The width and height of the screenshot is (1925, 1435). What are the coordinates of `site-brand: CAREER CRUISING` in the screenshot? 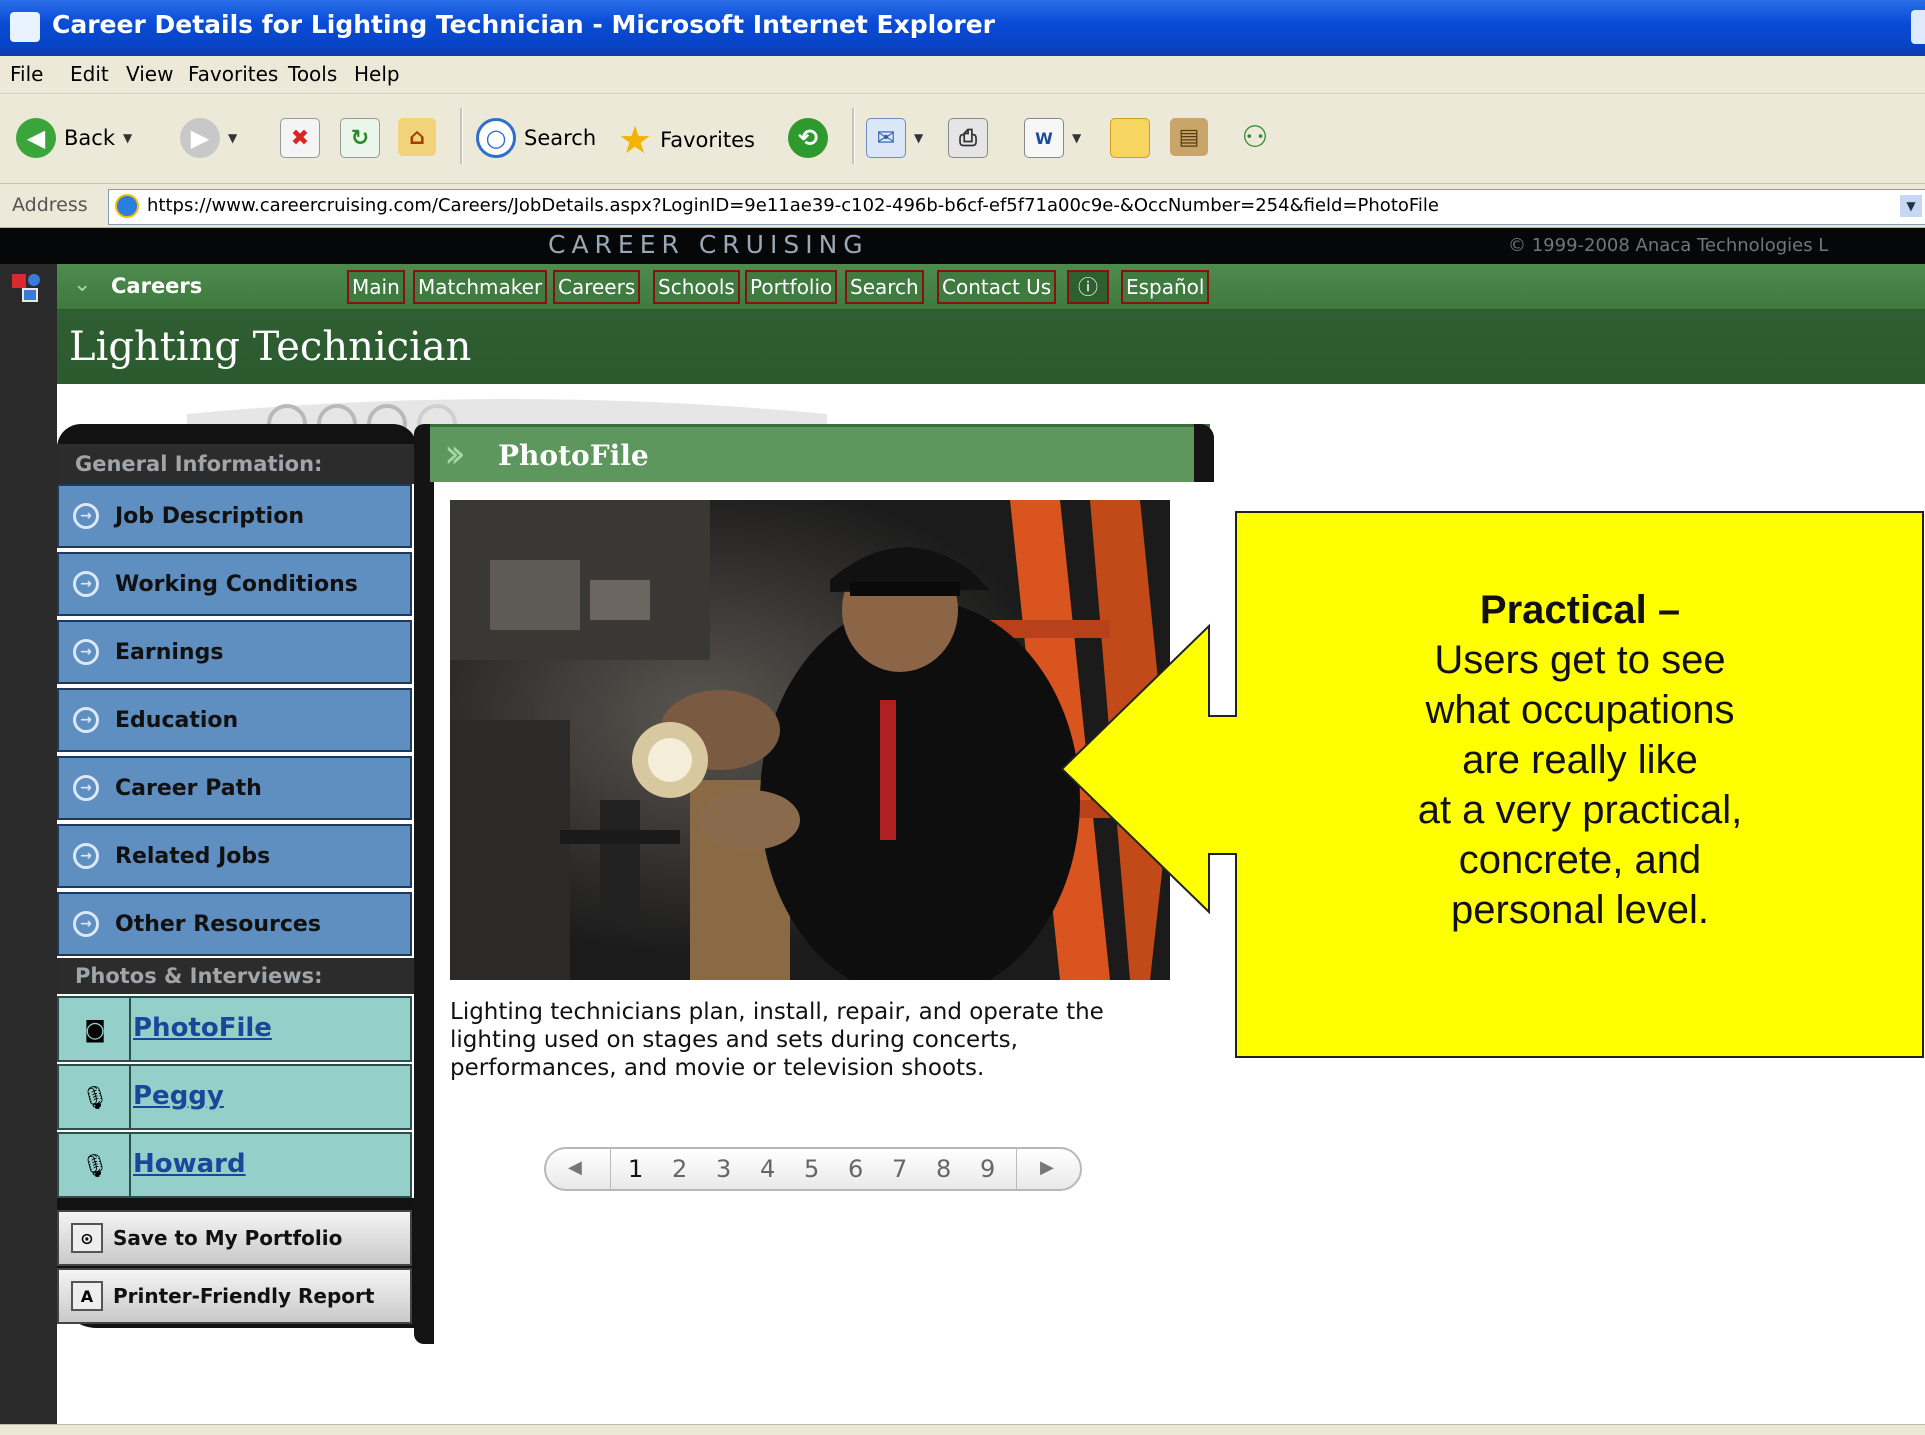 It's located at (708, 244).